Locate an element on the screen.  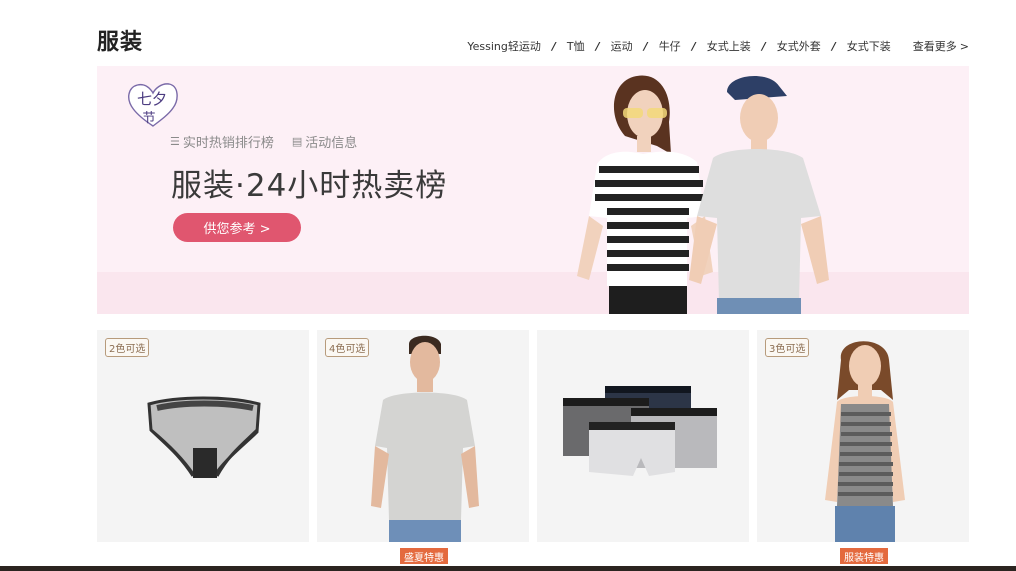
view-more-link: 查看更多 > is located at coordinates (941, 46).